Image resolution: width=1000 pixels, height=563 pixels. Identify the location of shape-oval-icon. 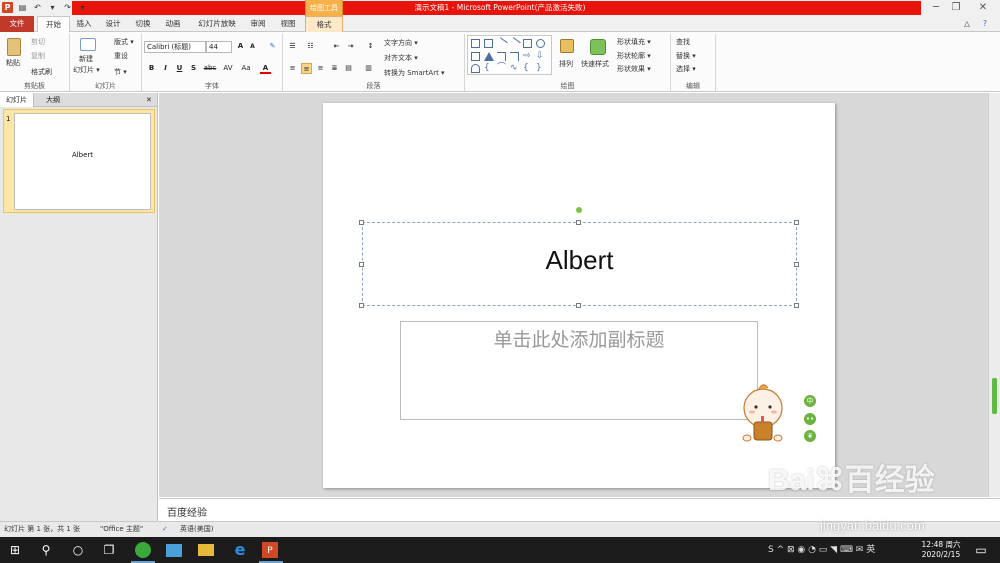
(540, 43).